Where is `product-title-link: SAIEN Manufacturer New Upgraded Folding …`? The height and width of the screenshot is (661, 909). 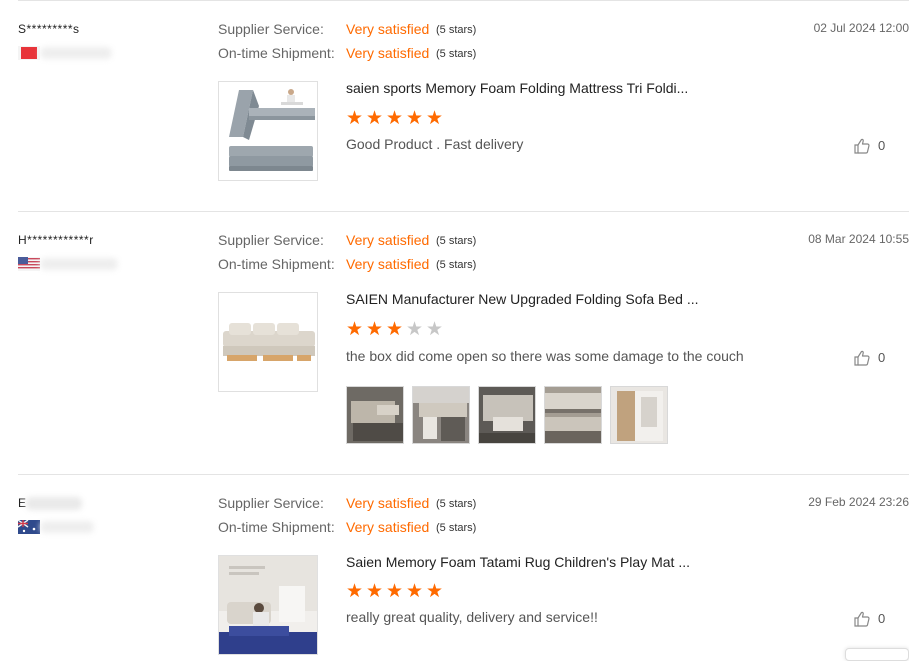
product-title-link: SAIEN Manufacturer New Upgraded Folding … is located at coordinates (522, 299).